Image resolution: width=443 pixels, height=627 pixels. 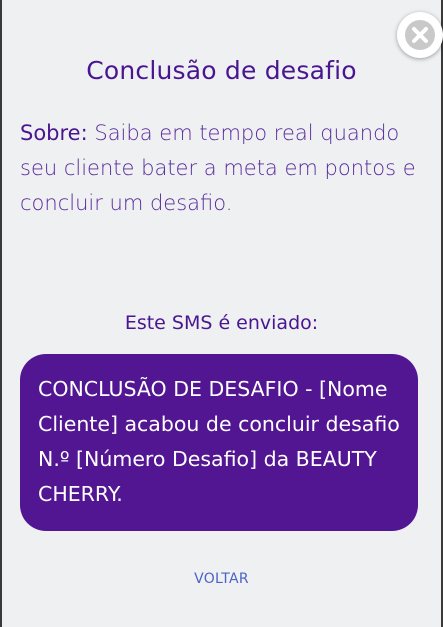 What do you see at coordinates (221, 323) in the screenshot?
I see `sms-caption: Este SMS é enviado:` at bounding box center [221, 323].